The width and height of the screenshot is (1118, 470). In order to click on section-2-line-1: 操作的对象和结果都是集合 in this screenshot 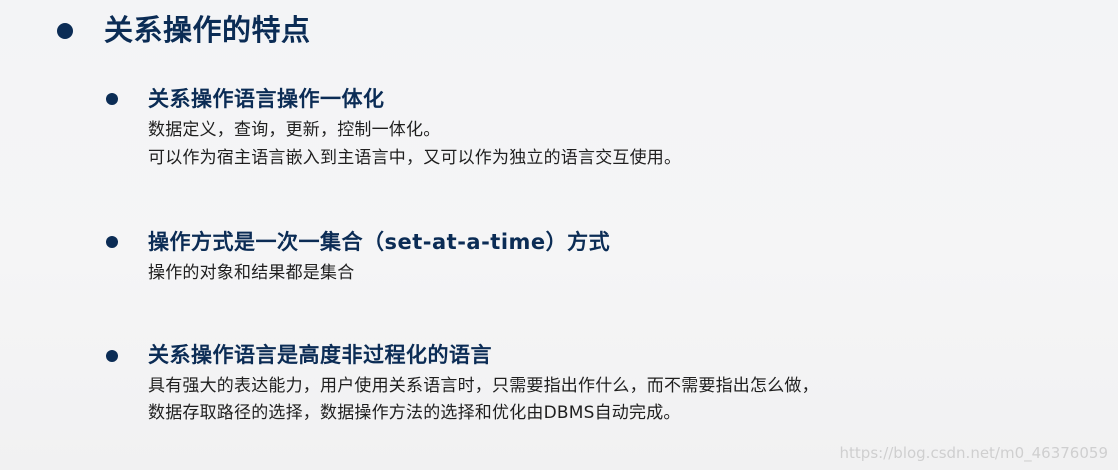, I will do `click(251, 273)`.